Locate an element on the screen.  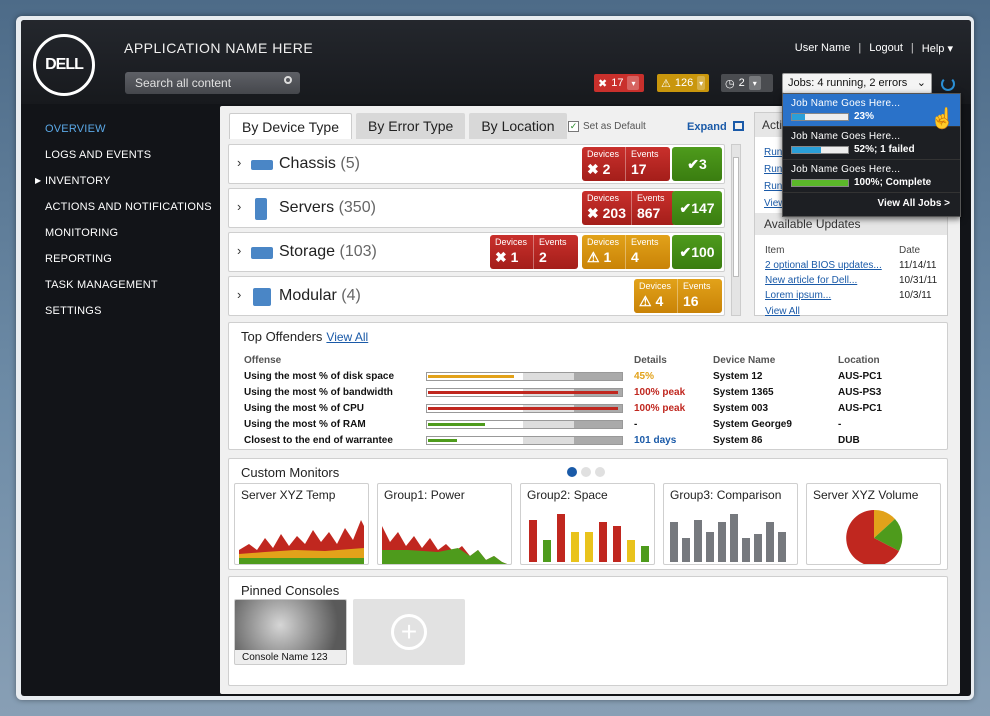
logout-link: Logout is located at coordinates (886, 48).